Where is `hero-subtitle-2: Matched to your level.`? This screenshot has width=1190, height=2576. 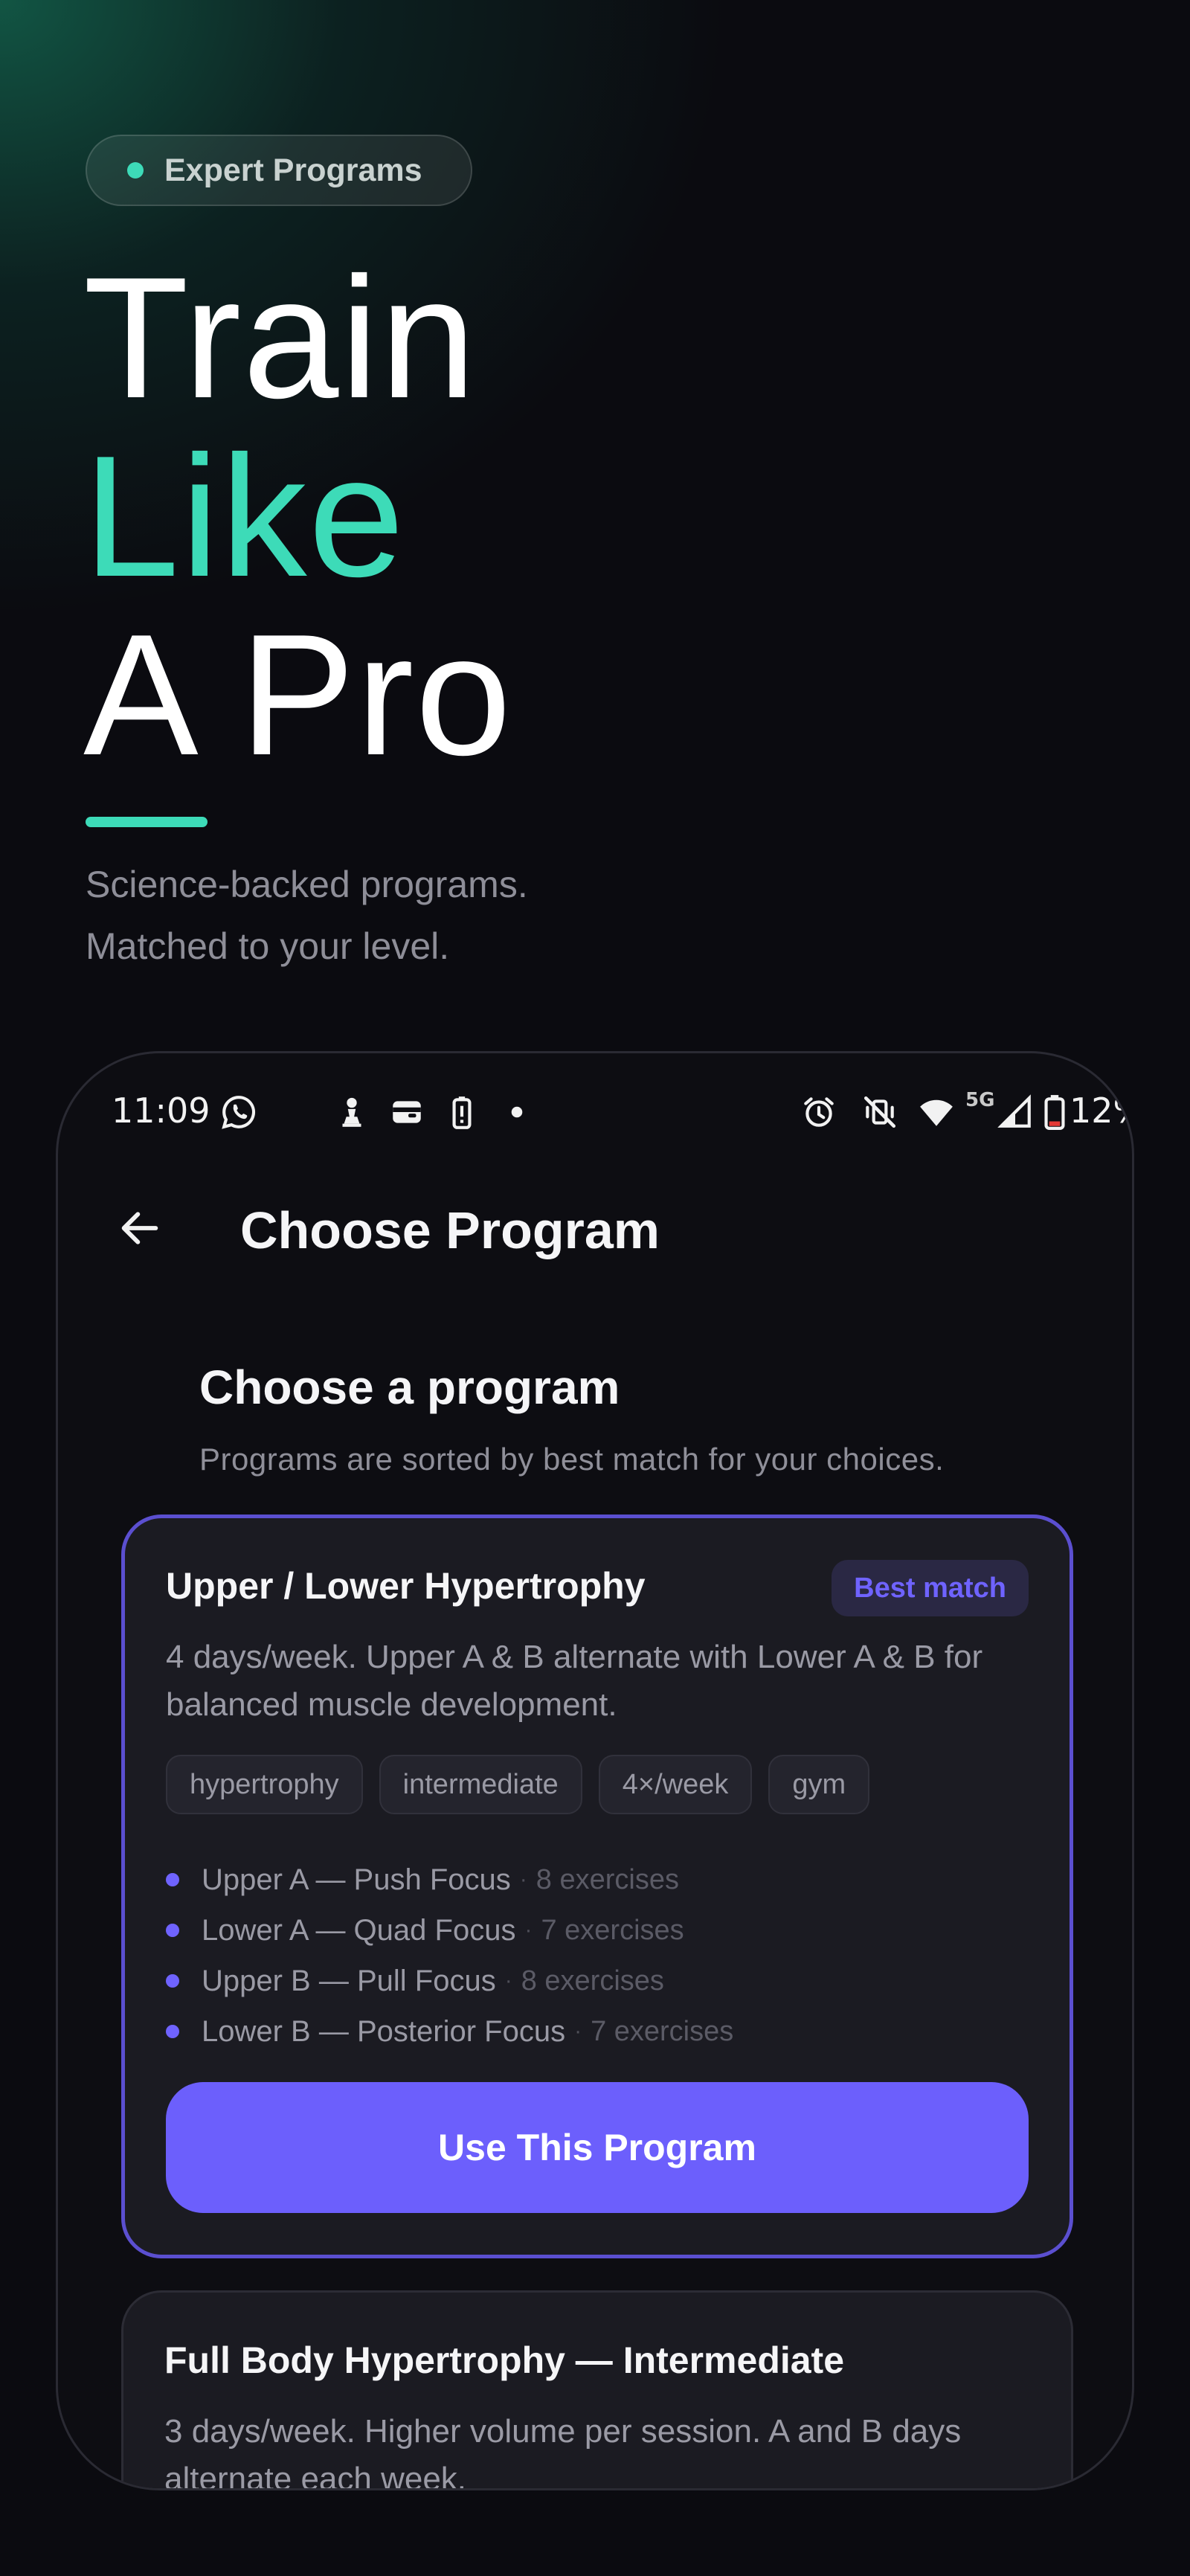
hero-subtitle-2: Matched to your level. is located at coordinates (268, 946).